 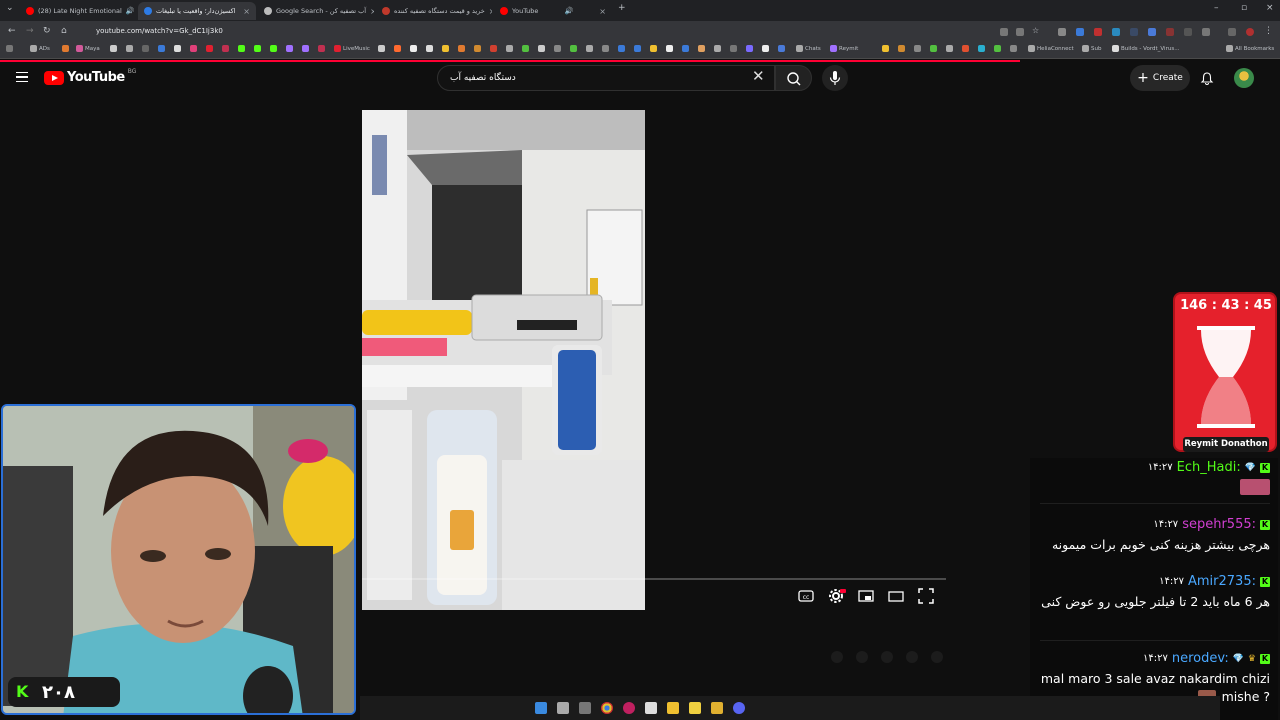 I want to click on fullscreen-icon, so click(x=926, y=596).